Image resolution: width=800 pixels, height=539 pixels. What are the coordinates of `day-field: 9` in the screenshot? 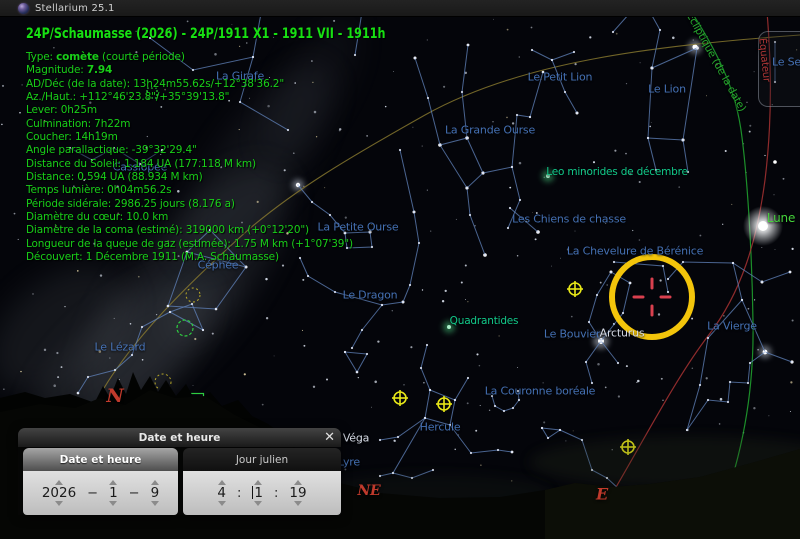 It's located at (155, 493).